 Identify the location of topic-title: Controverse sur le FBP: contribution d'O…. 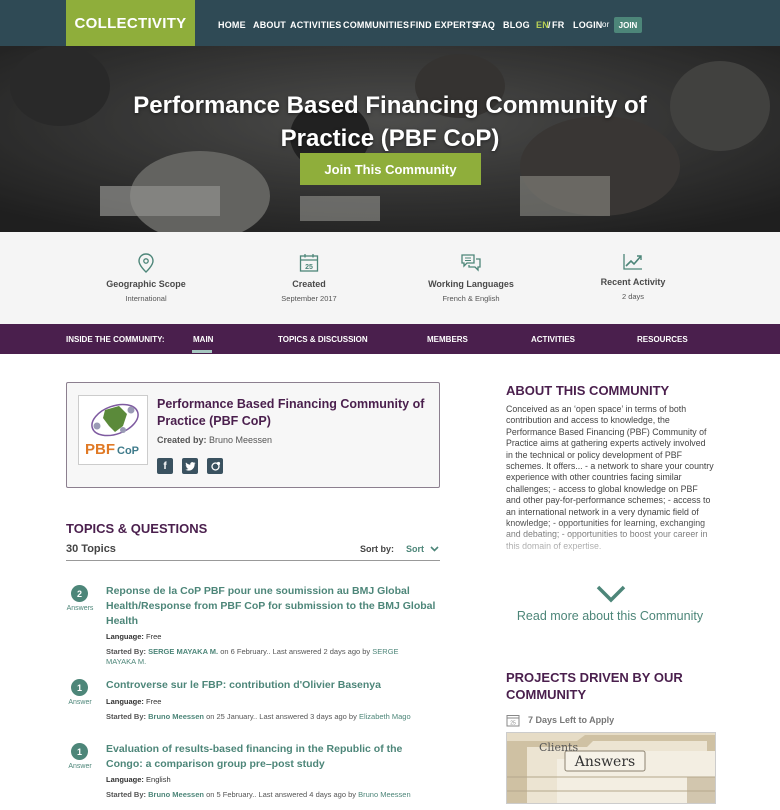
(271, 685).